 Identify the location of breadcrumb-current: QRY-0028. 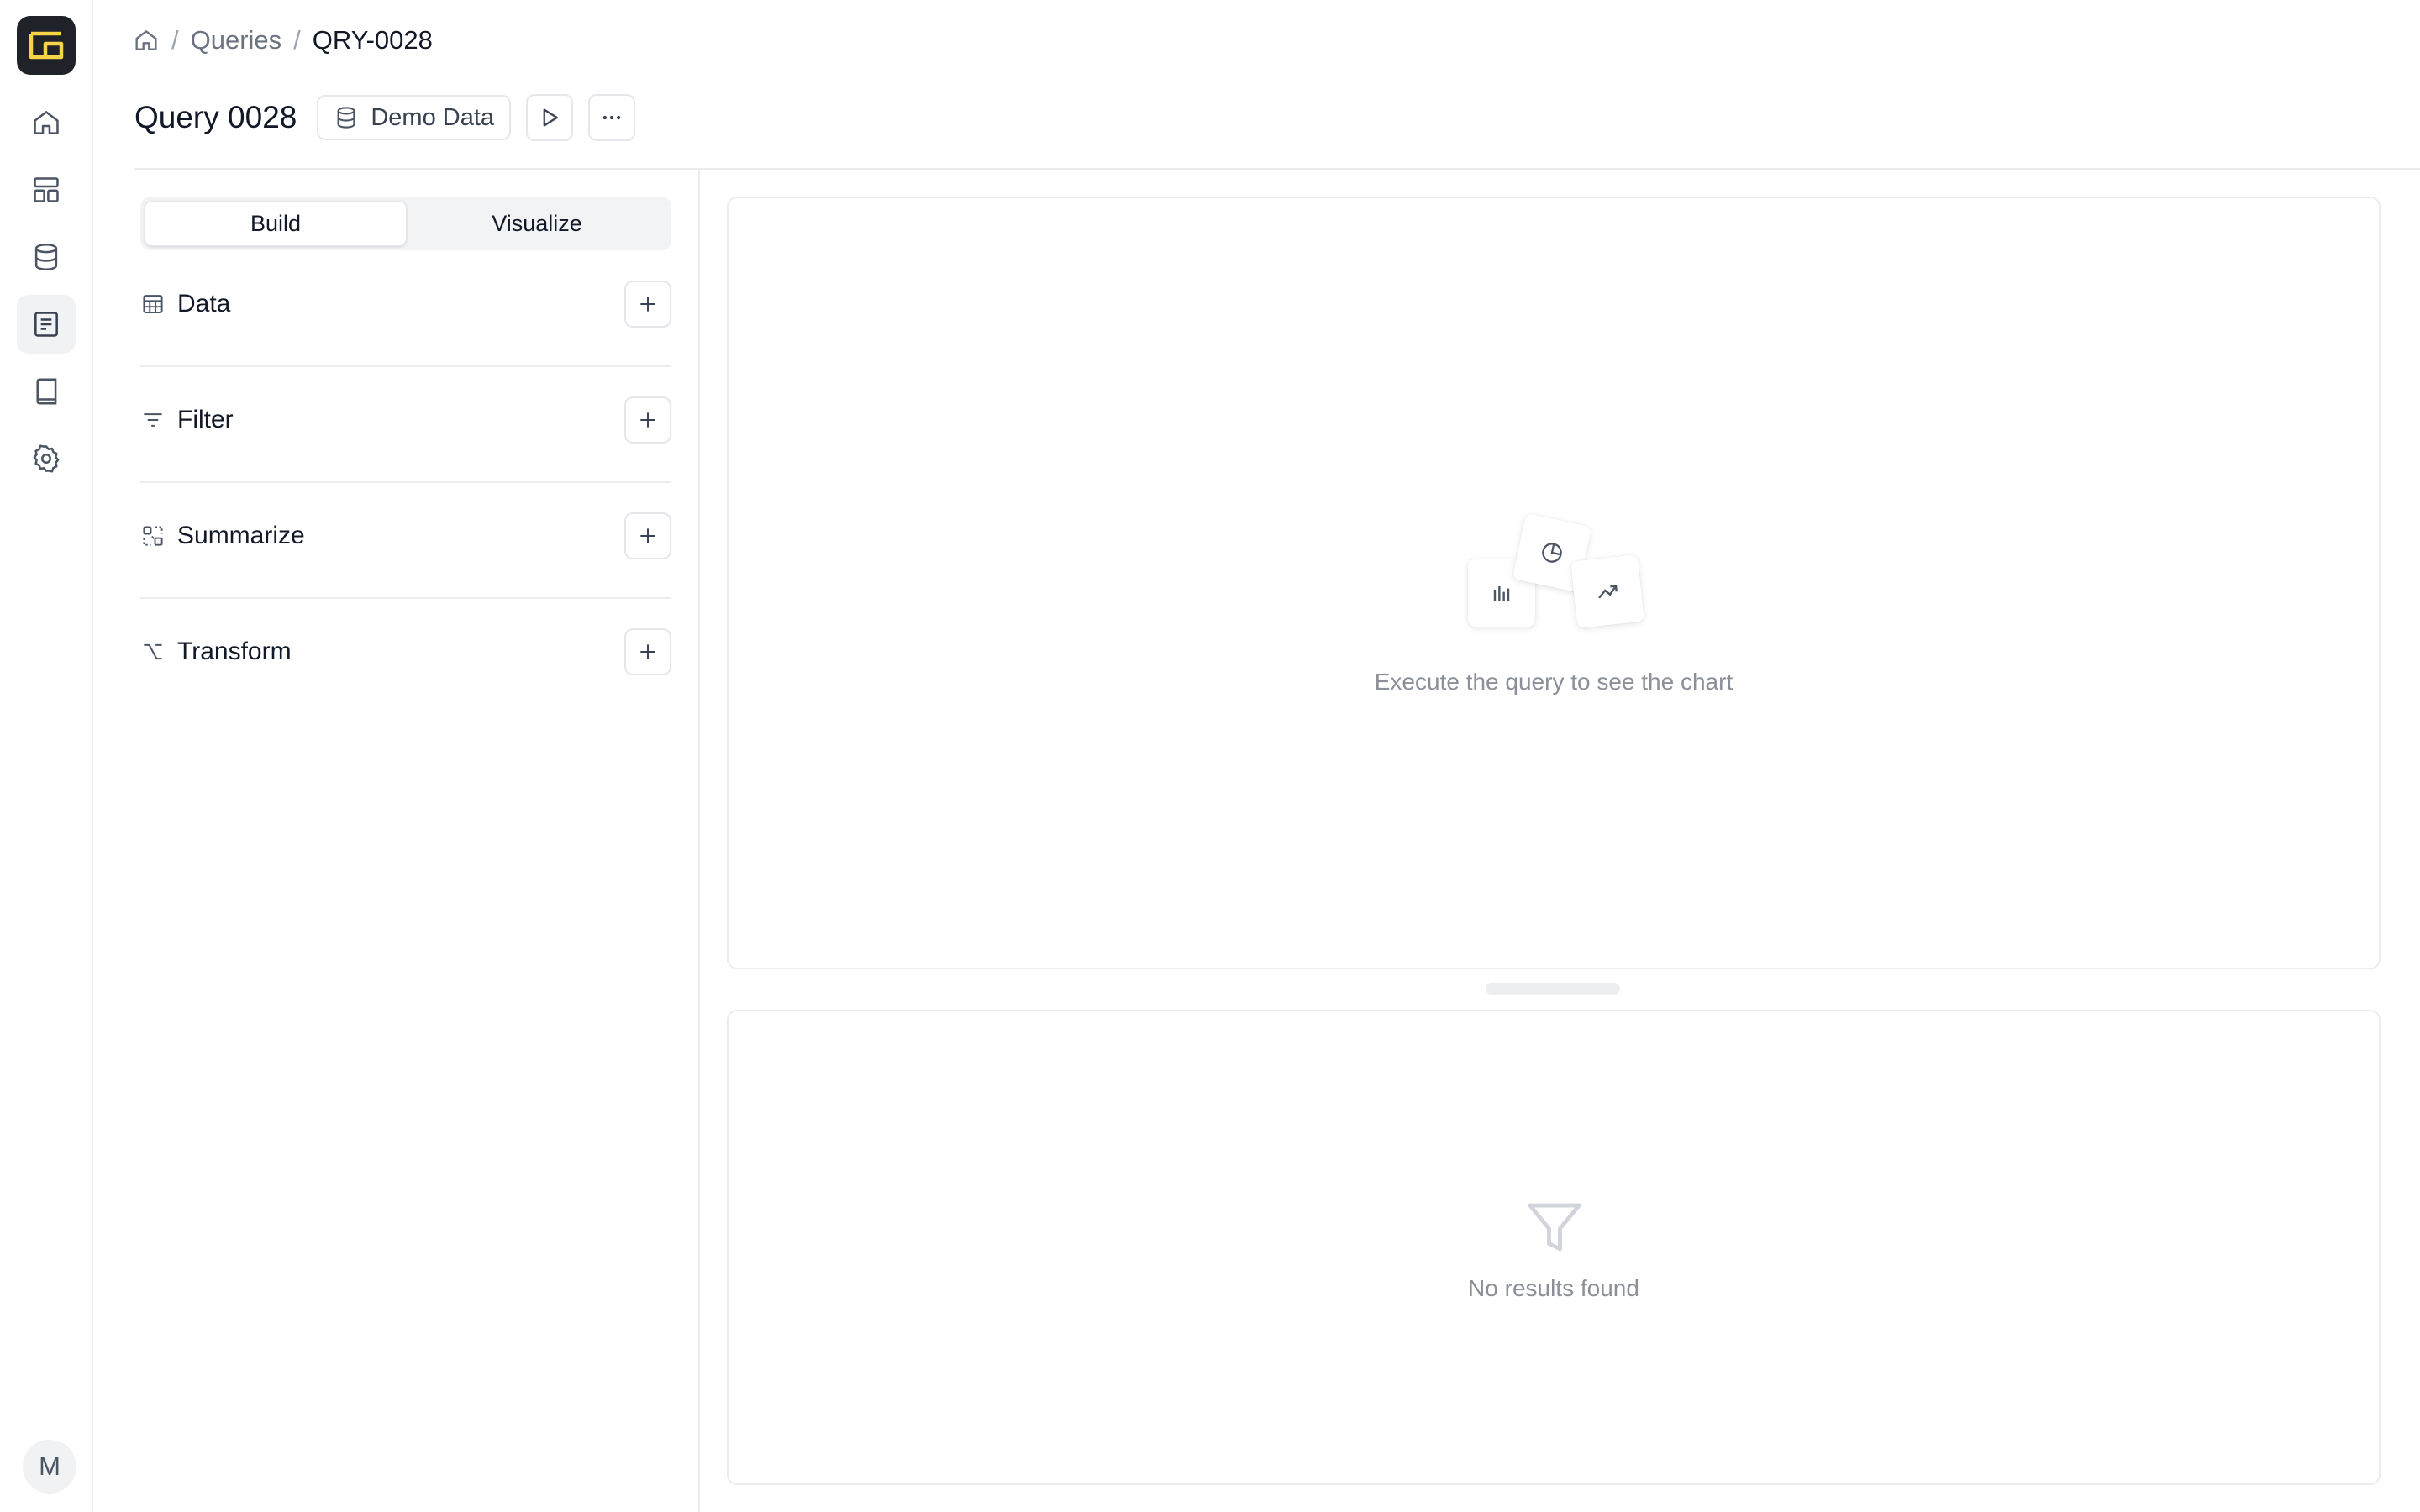
(372, 40).